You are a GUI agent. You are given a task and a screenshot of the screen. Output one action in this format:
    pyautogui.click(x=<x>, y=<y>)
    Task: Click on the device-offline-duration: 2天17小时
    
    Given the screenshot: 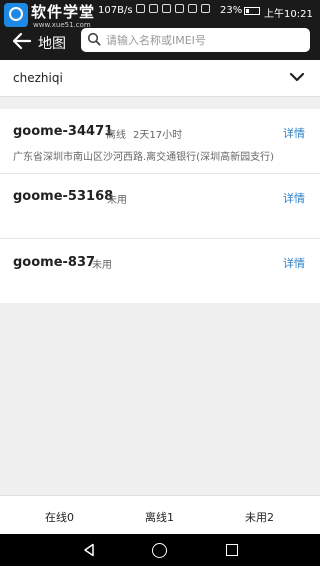 What is the action you would take?
    pyautogui.click(x=158, y=135)
    